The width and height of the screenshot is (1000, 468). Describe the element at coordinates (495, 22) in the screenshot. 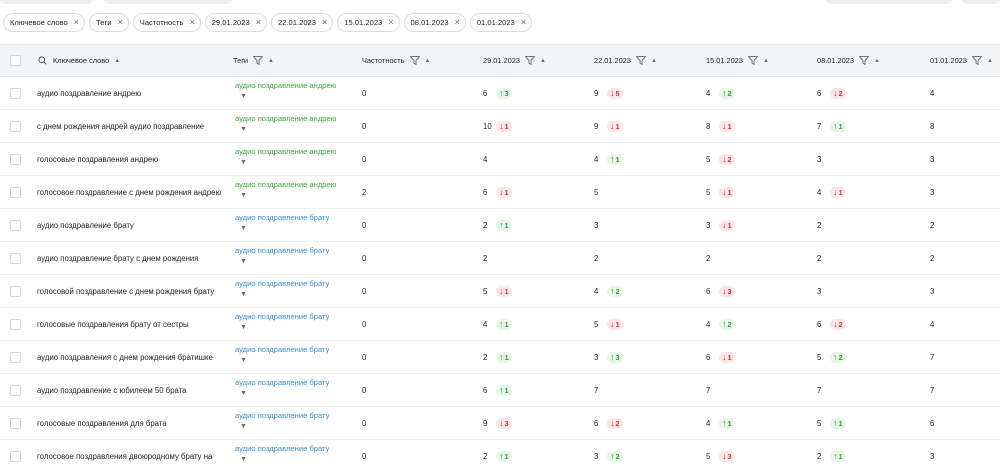

I see `filter-chip-label: 01.01.2023` at that location.